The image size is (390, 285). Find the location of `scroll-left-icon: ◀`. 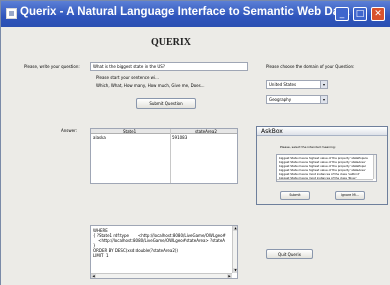

scroll-left-icon: ◀ is located at coordinates (93, 276).